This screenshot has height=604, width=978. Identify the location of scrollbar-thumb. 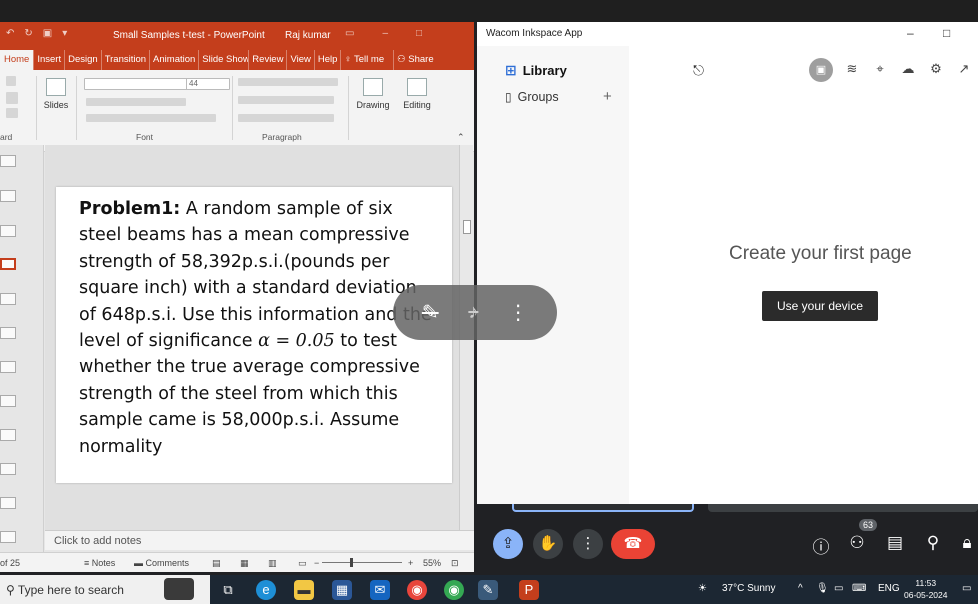
(467, 227).